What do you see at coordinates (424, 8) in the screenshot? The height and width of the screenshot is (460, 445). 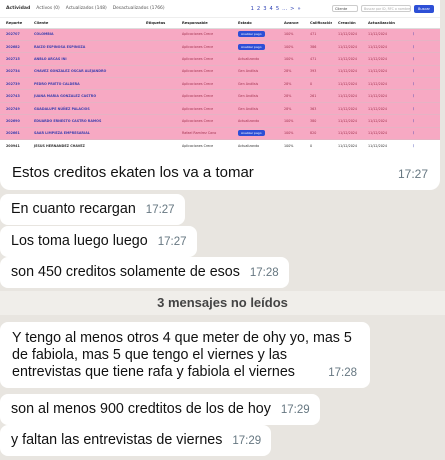 I see `search-button: Buscar` at bounding box center [424, 8].